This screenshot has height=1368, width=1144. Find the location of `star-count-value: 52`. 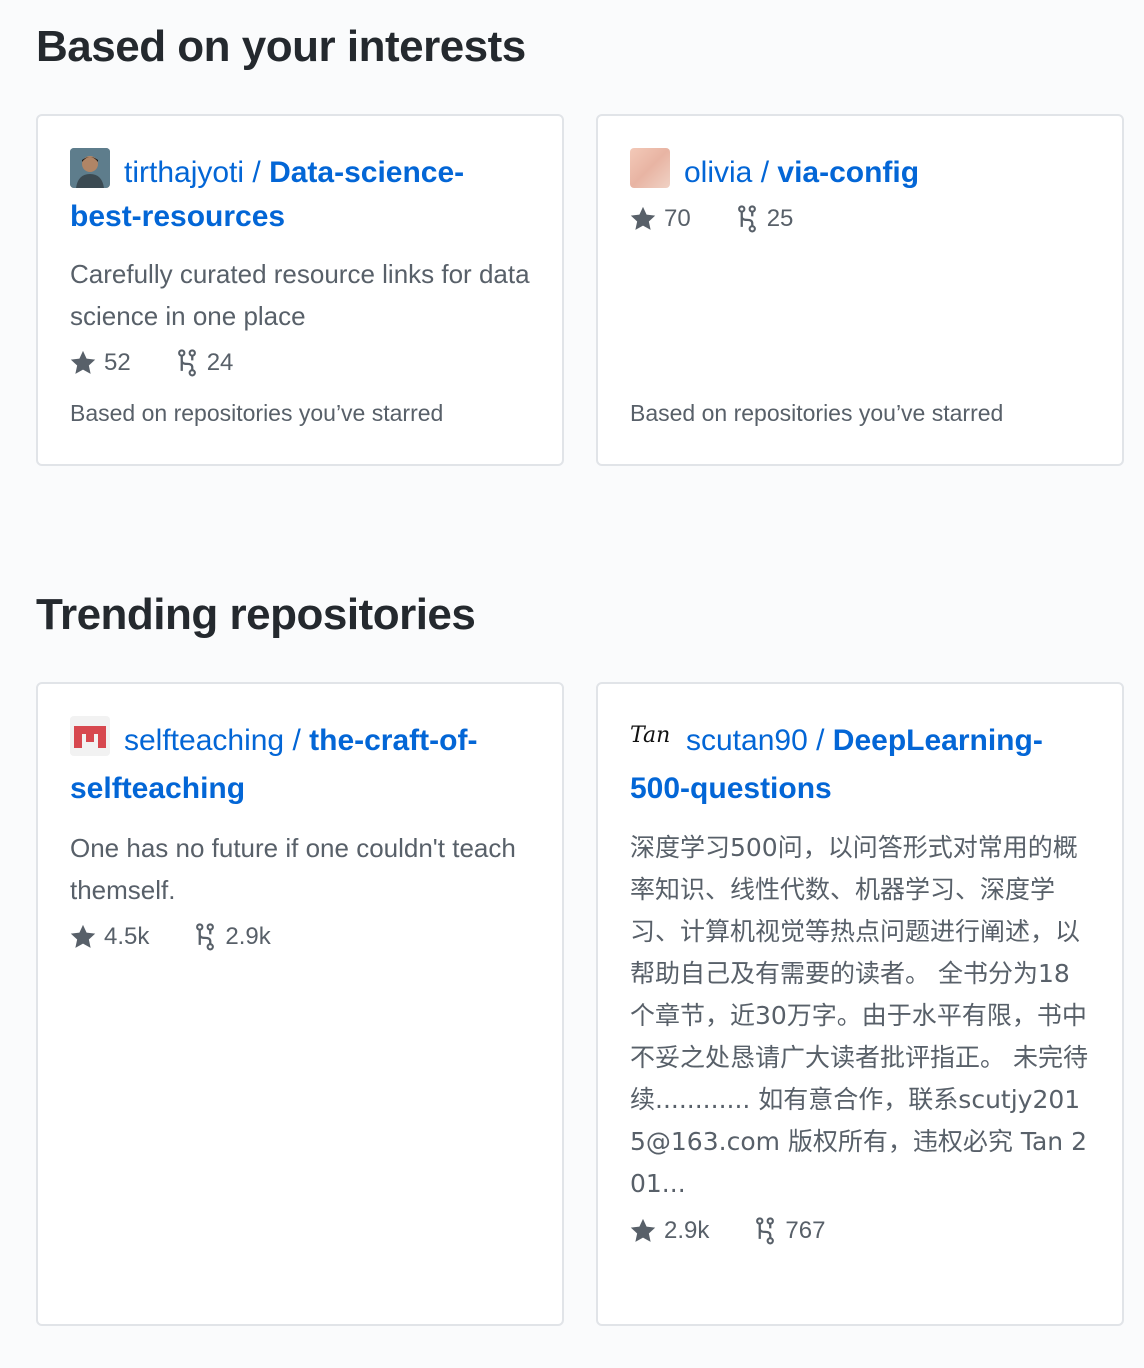

star-count-value: 52 is located at coordinates (117, 362).